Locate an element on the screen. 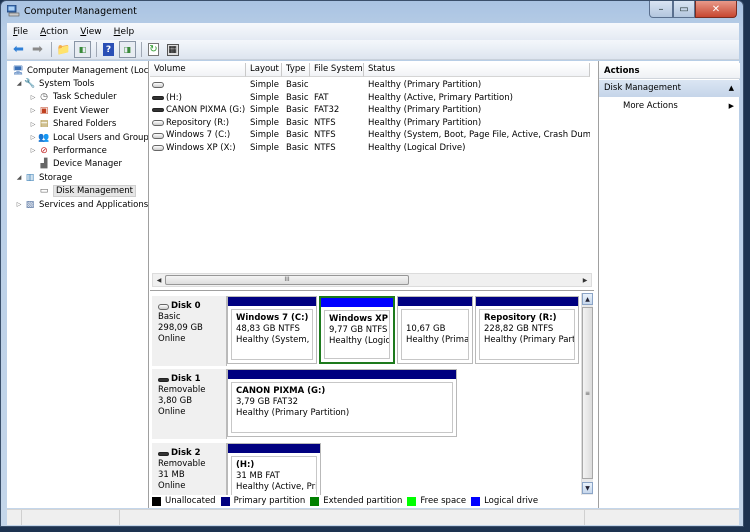 Image resolution: width=750 pixels, height=532 pixels. cell-text: FAT32 is located at coordinates (327, 110).